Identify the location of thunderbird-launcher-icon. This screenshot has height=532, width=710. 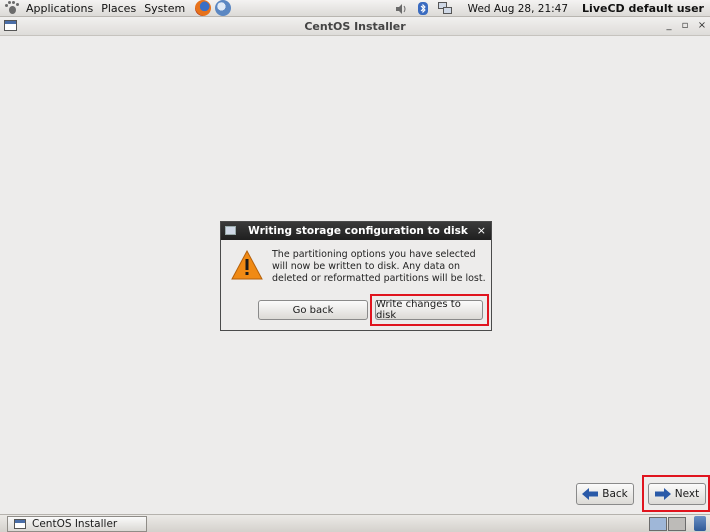
(223, 8).